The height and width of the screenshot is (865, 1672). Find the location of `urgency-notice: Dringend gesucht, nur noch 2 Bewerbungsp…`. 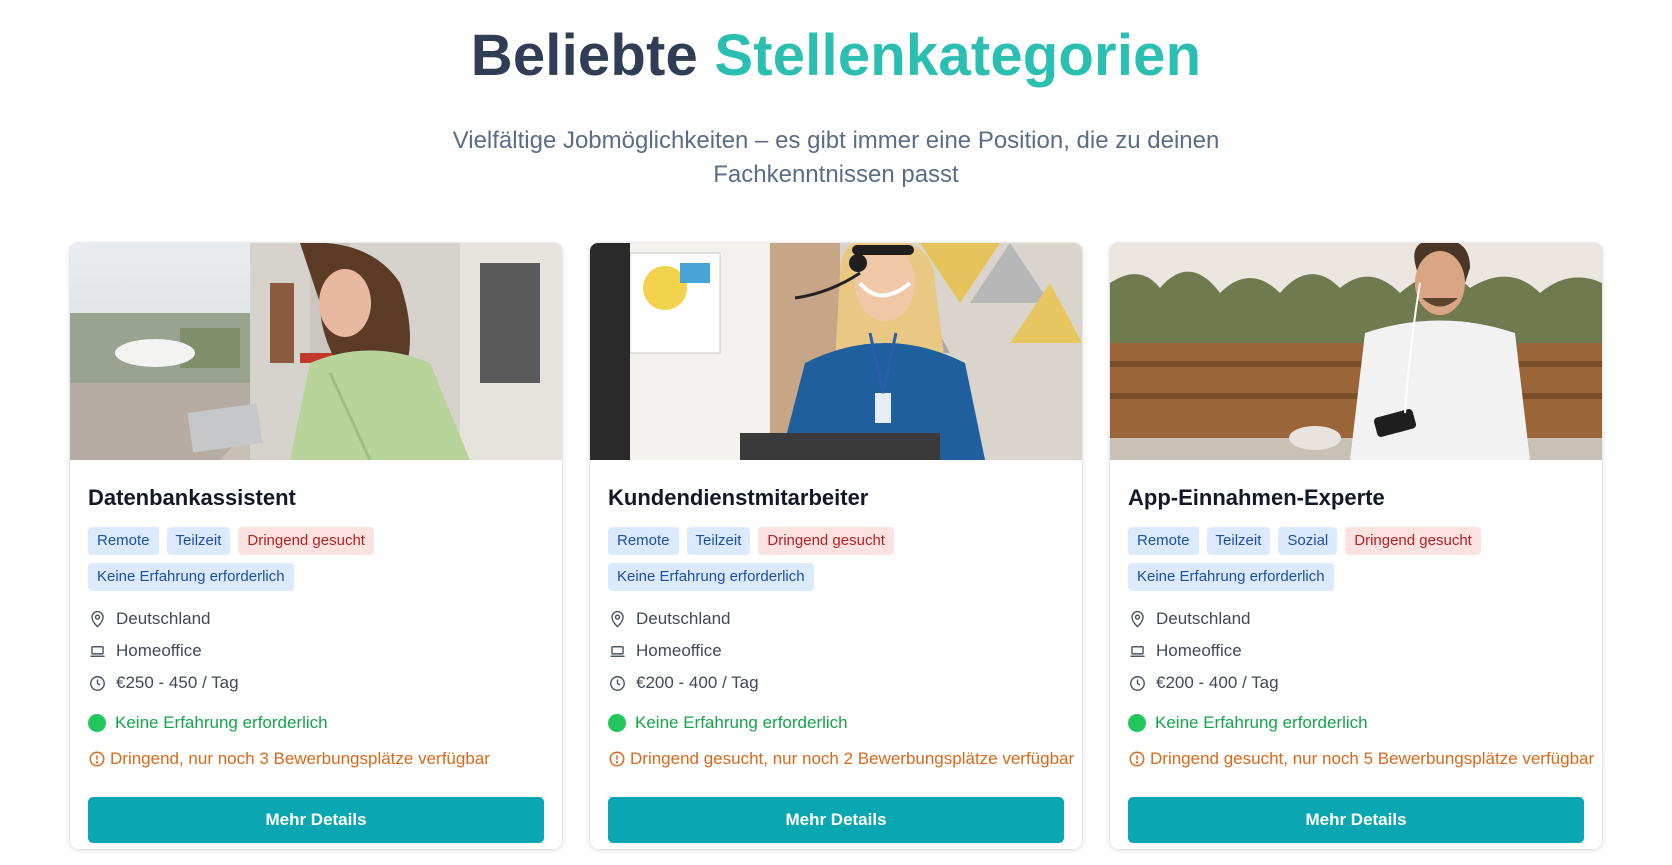

urgency-notice: Dringend gesucht, nur noch 2 Bewerbungsp… is located at coordinates (841, 759).